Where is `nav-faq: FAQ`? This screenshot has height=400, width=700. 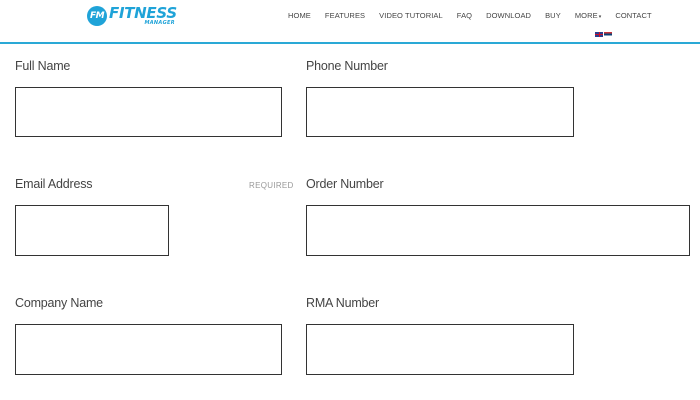
nav-faq: FAQ is located at coordinates (464, 15).